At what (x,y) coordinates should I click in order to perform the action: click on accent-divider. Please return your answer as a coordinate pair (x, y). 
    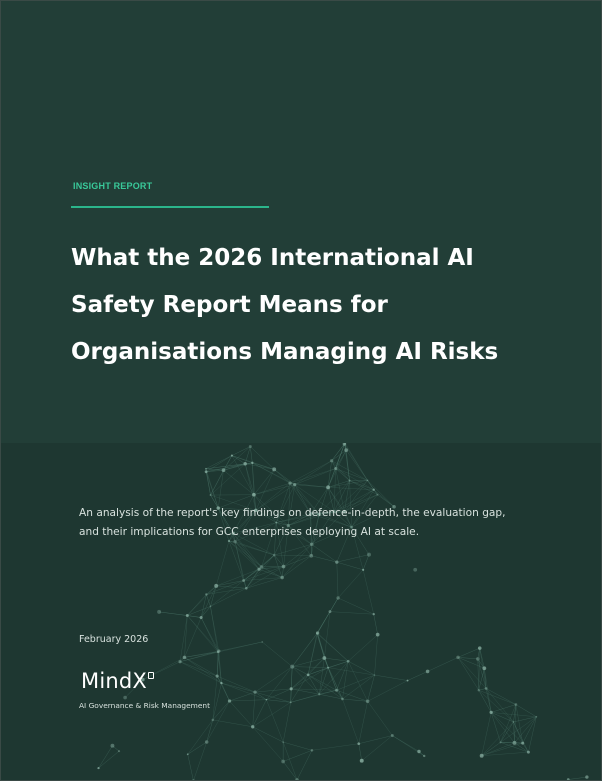
    Looking at the image, I should click on (170, 207).